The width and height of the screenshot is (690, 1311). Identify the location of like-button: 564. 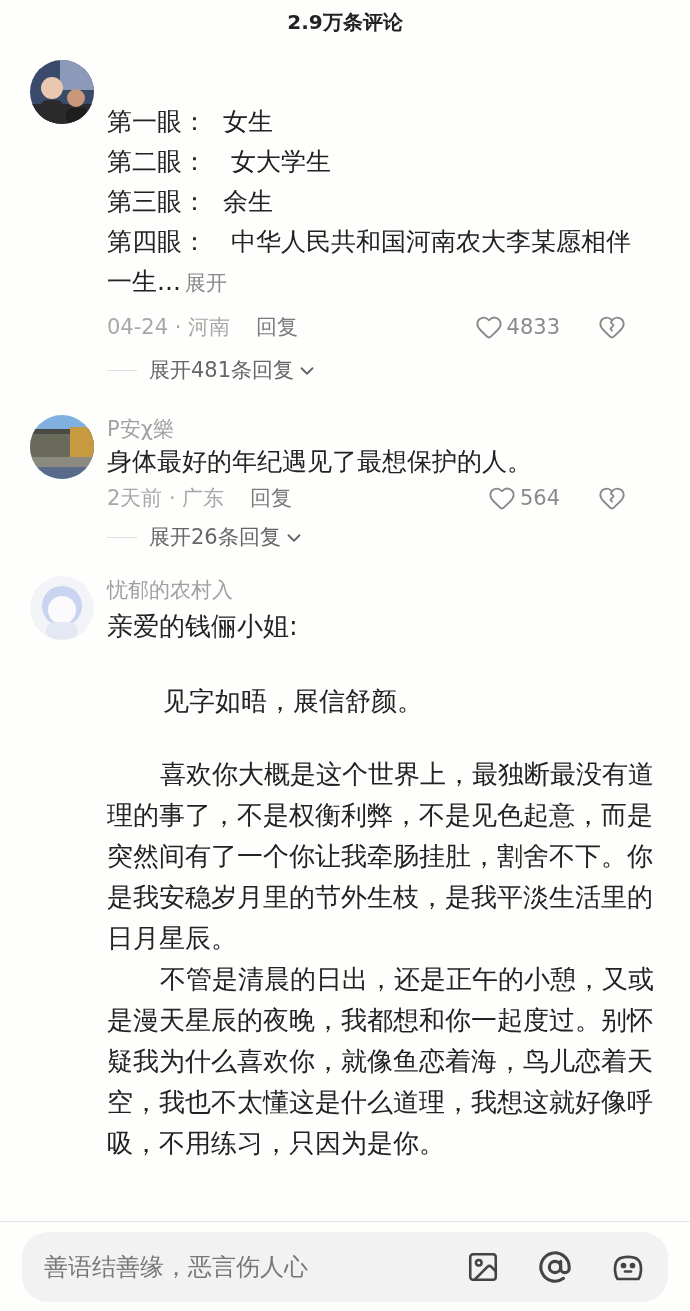
(523, 498).